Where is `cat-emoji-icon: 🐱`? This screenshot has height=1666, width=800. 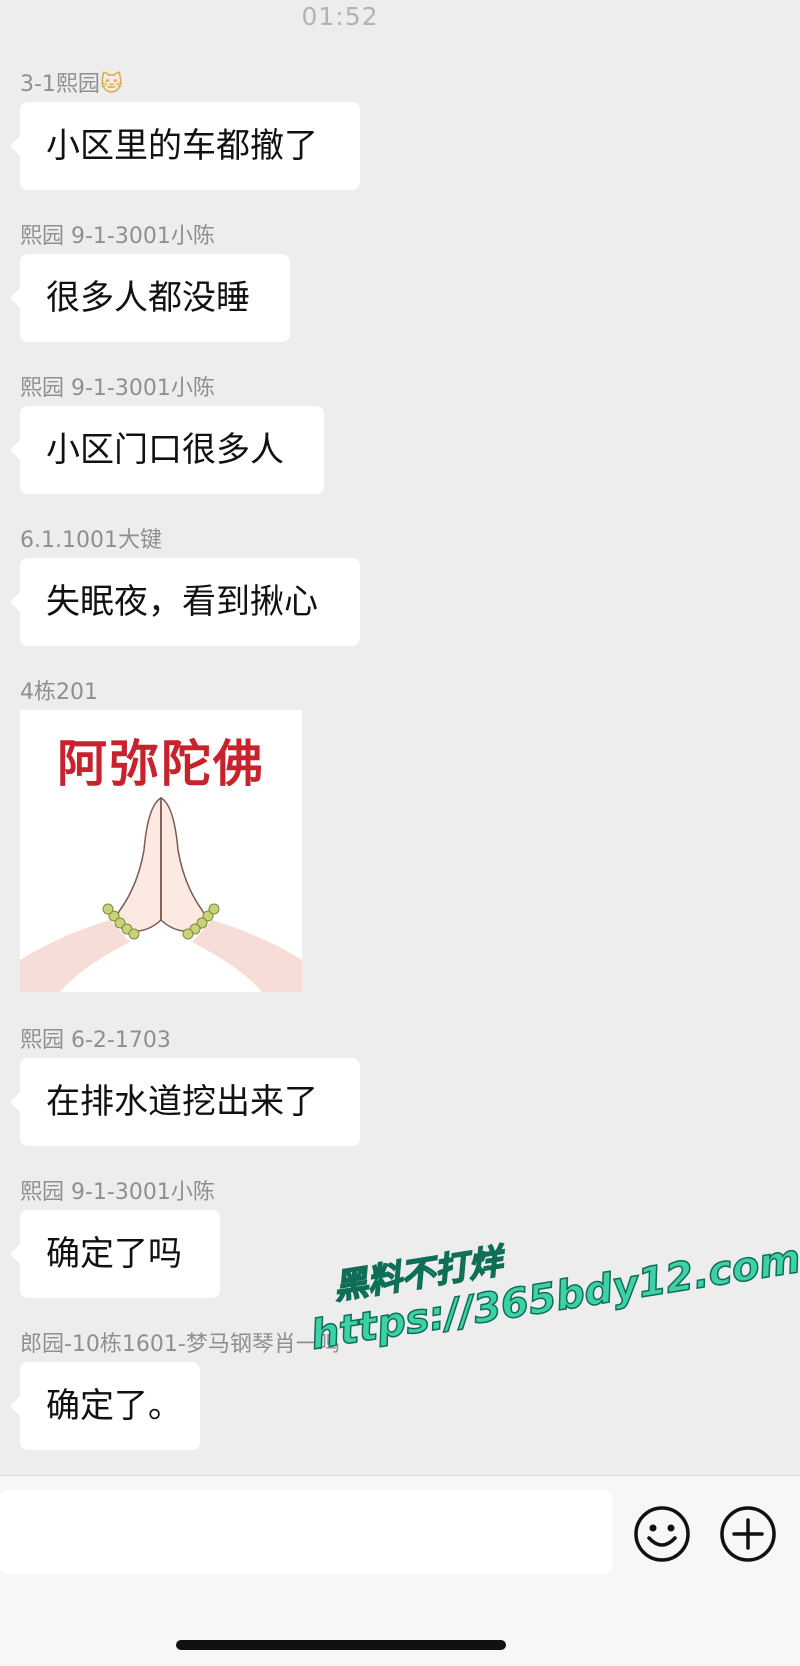
cat-emoji-icon: 🐱 is located at coordinates (111, 84).